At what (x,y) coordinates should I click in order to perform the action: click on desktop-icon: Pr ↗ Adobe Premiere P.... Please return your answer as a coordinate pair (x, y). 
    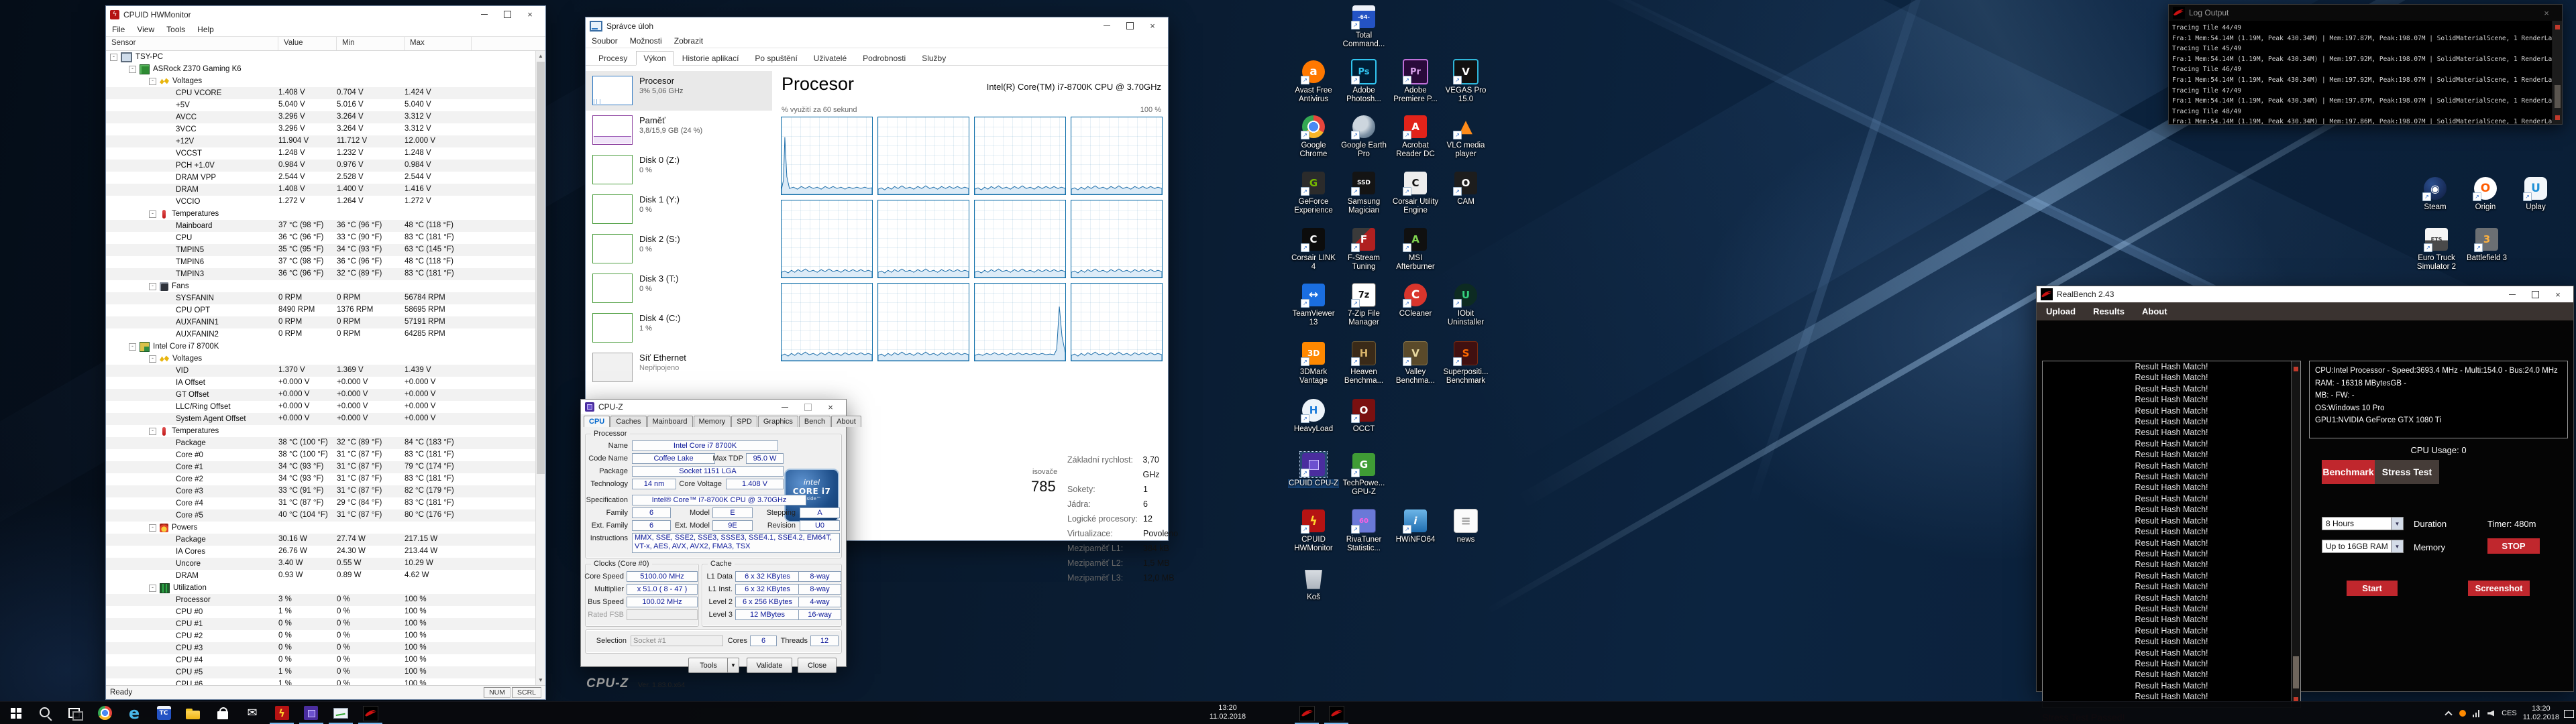
    Looking at the image, I should click on (1415, 81).